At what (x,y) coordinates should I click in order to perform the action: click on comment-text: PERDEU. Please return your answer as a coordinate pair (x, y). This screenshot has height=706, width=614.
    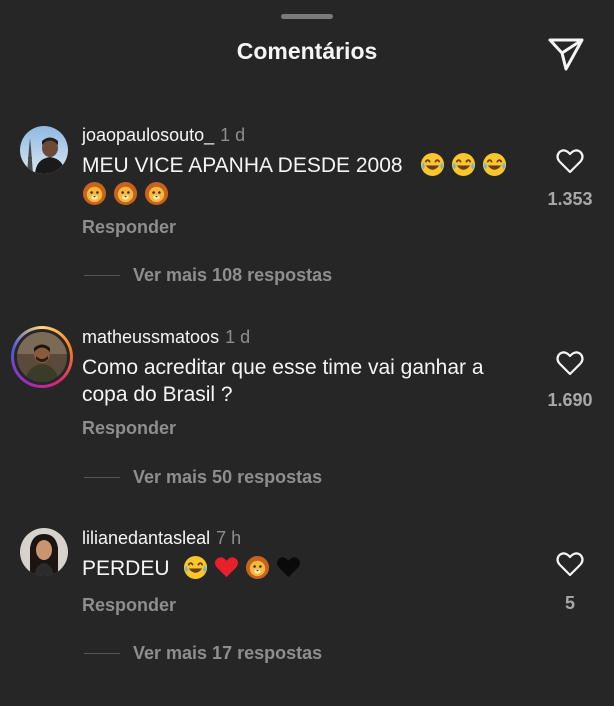
    Looking at the image, I should click on (307, 568).